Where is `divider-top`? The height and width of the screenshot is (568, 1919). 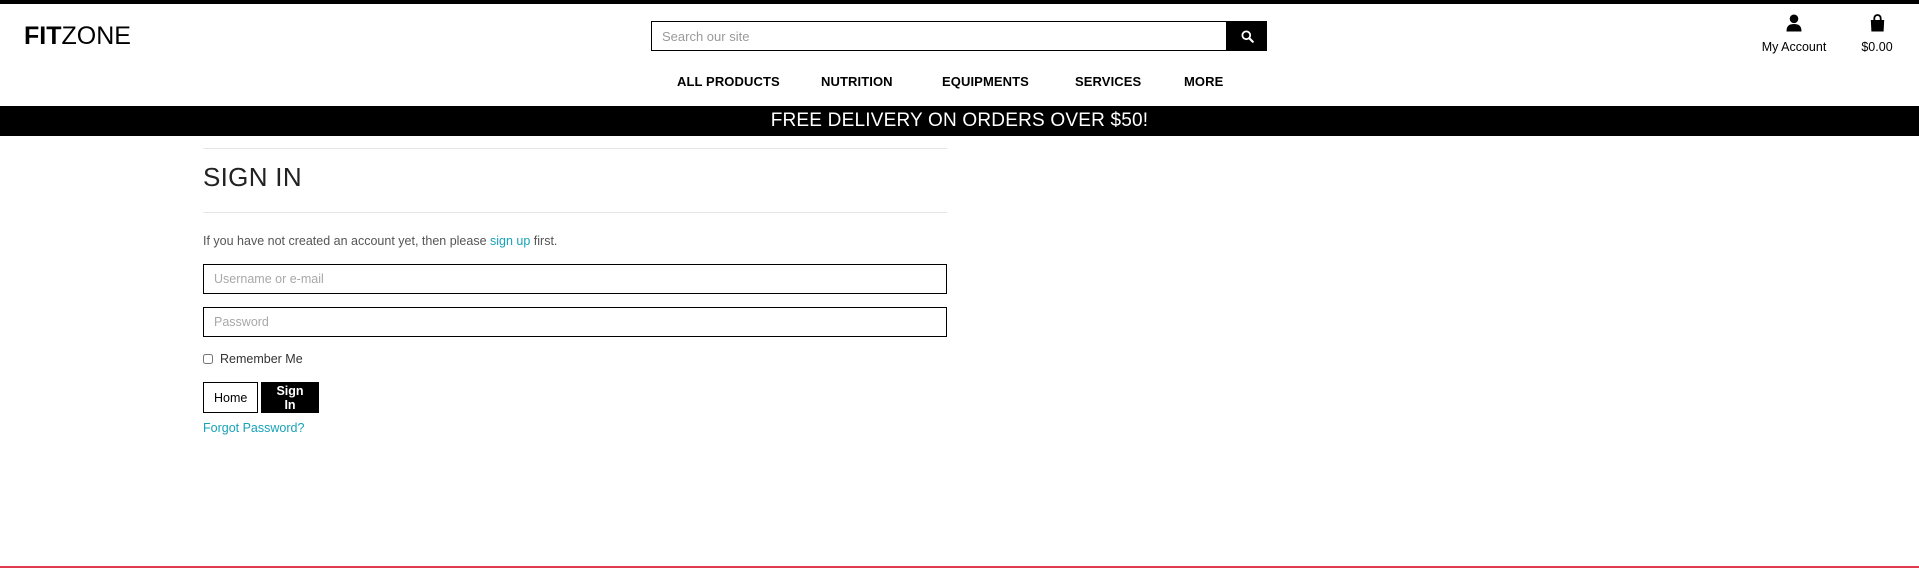 divider-top is located at coordinates (575, 148).